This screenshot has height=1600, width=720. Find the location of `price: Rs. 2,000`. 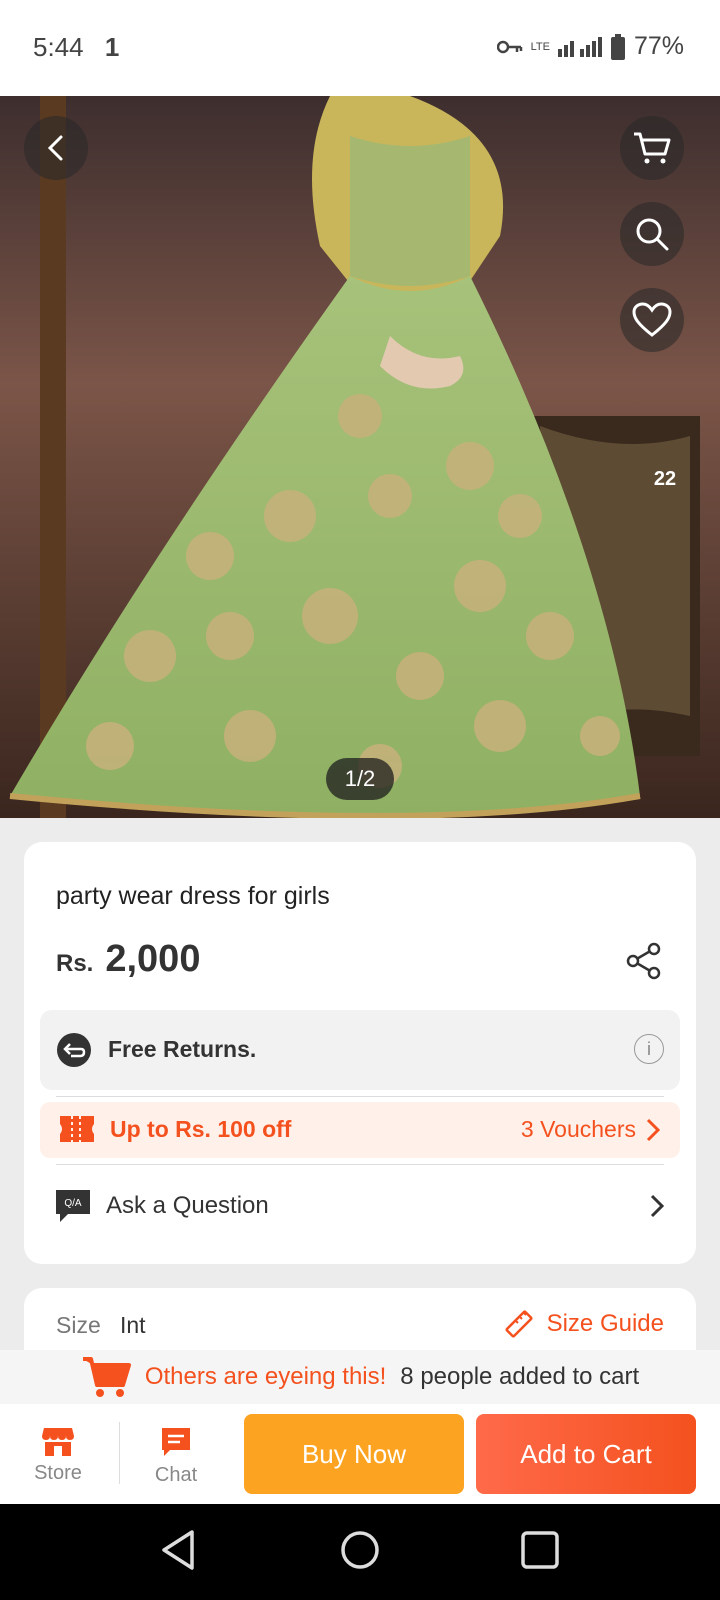

price: Rs. 2,000 is located at coordinates (128, 959).